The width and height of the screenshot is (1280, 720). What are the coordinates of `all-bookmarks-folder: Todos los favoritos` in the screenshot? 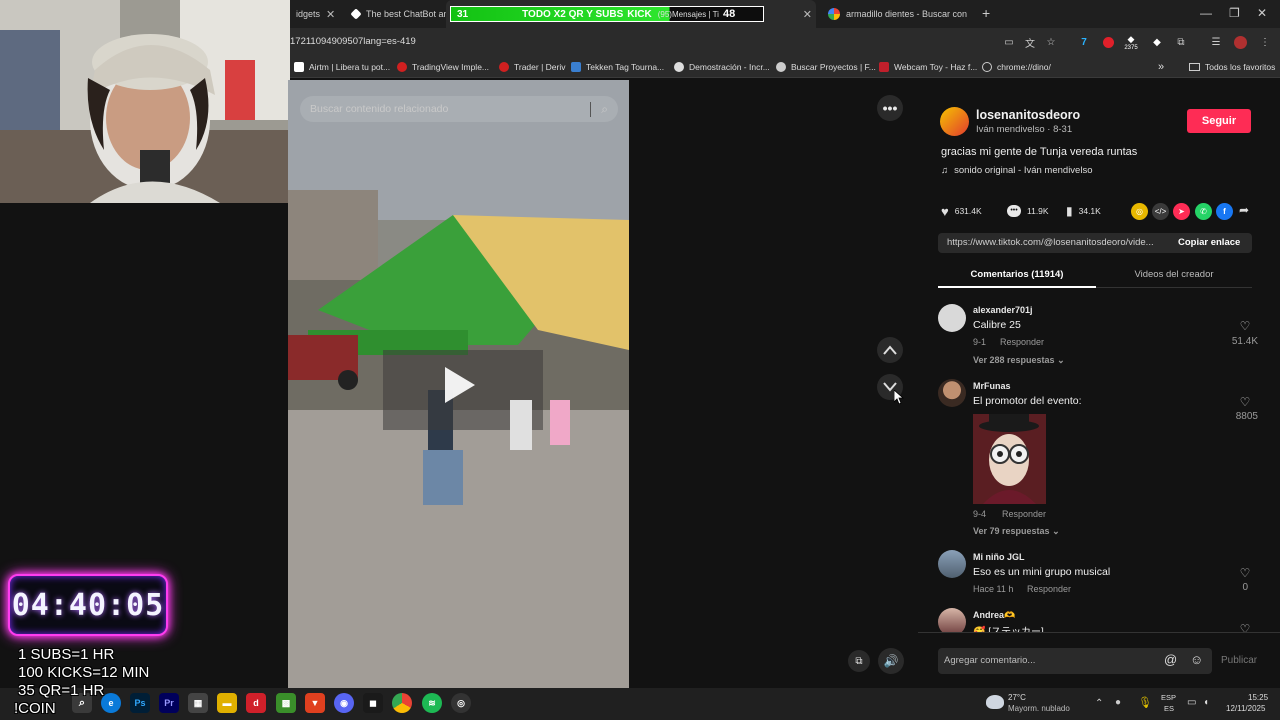 It's located at (1232, 67).